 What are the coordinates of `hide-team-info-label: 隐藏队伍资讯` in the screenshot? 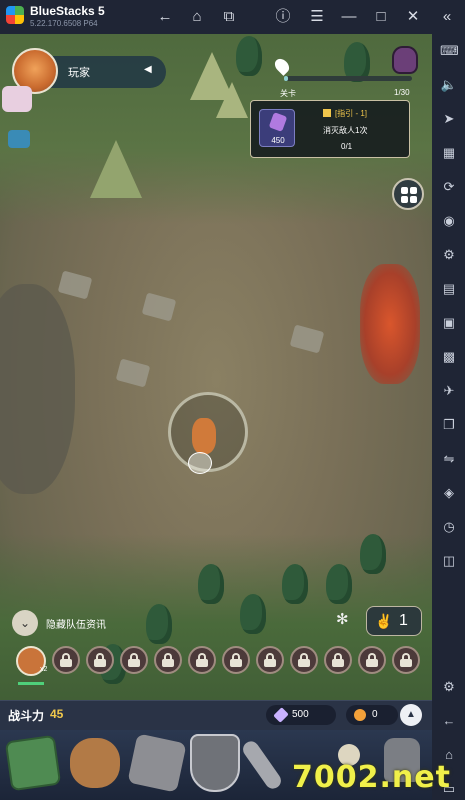 It's located at (76, 623).